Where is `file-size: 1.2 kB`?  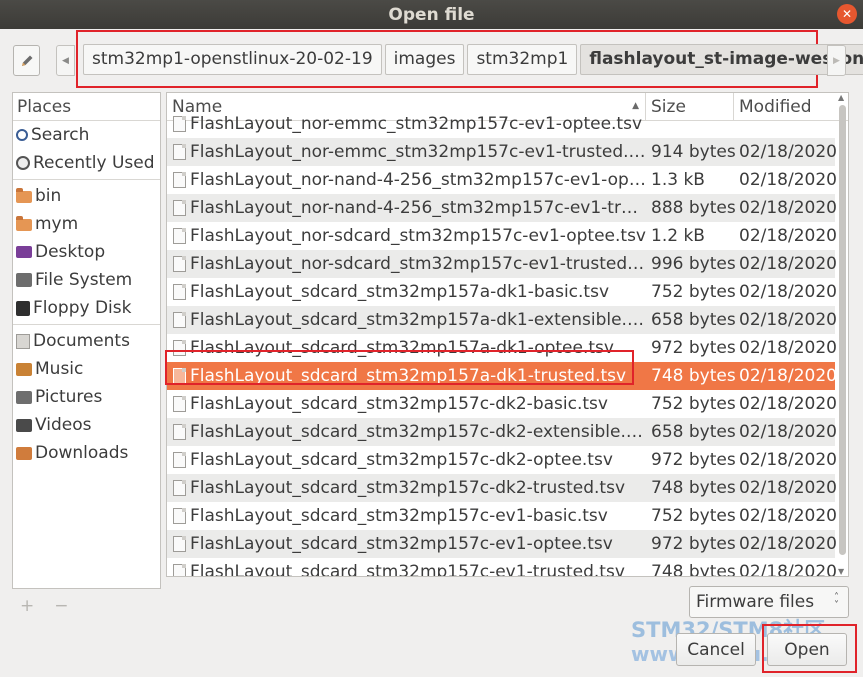 file-size: 1.2 kB is located at coordinates (678, 236).